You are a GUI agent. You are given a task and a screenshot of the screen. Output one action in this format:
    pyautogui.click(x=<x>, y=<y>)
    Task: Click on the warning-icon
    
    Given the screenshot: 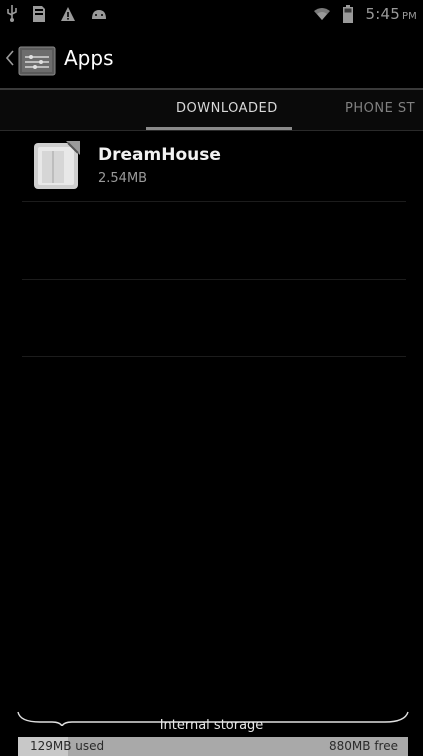 What is the action you would take?
    pyautogui.click(x=68, y=14)
    